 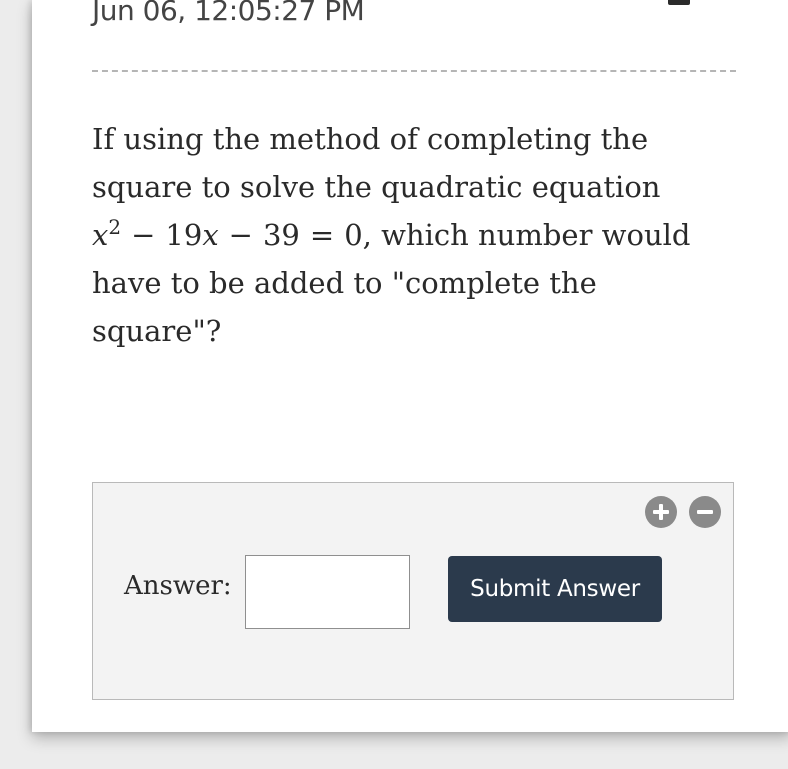 I want to click on equation-variable: x, so click(x=100, y=235).